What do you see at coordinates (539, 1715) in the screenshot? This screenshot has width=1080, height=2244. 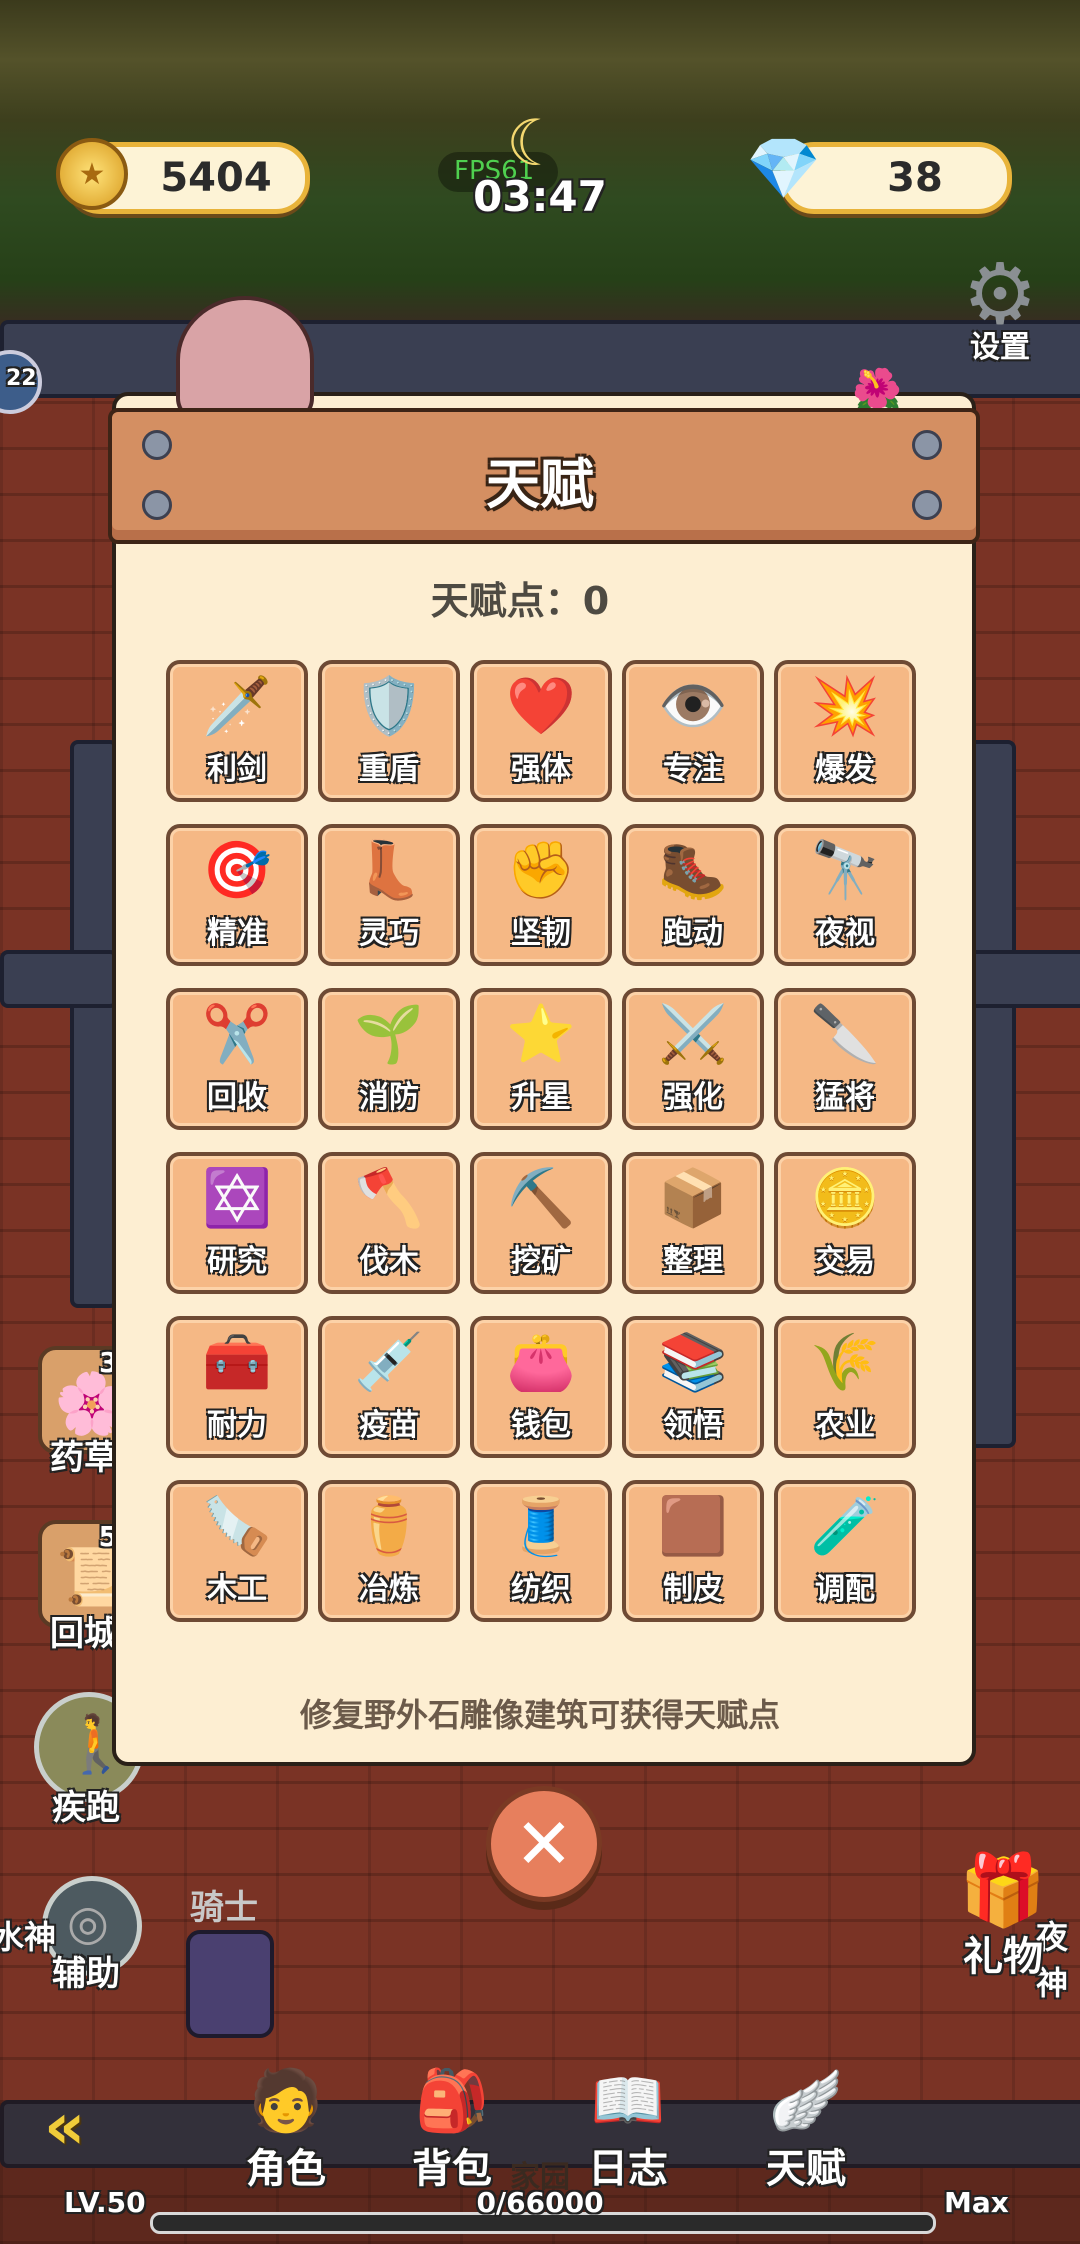 I see `talent-hint: 修复野外石雕像建筑可获得天赋点` at bounding box center [539, 1715].